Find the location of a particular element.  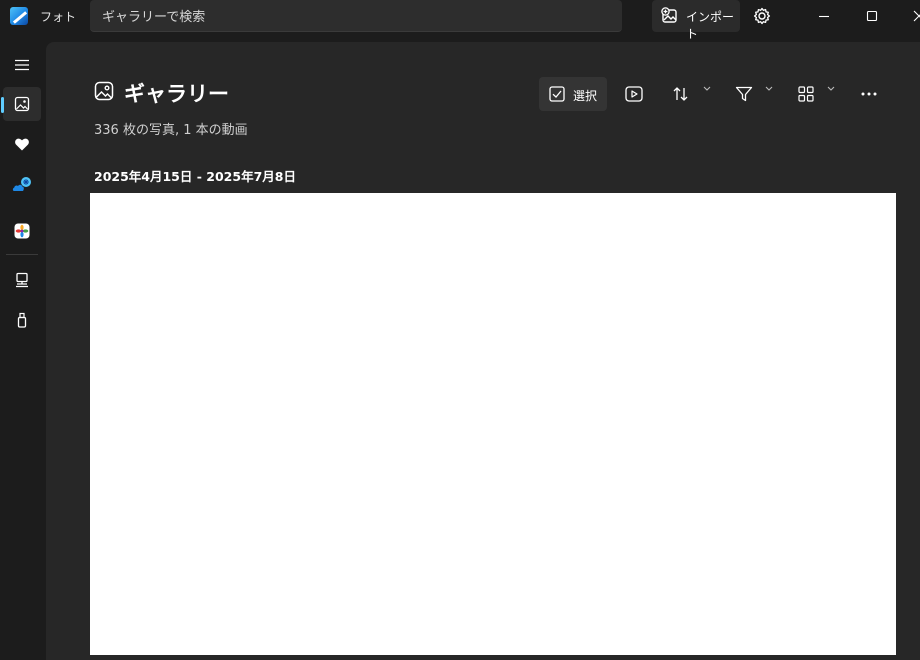

search-box is located at coordinates (356, 16).